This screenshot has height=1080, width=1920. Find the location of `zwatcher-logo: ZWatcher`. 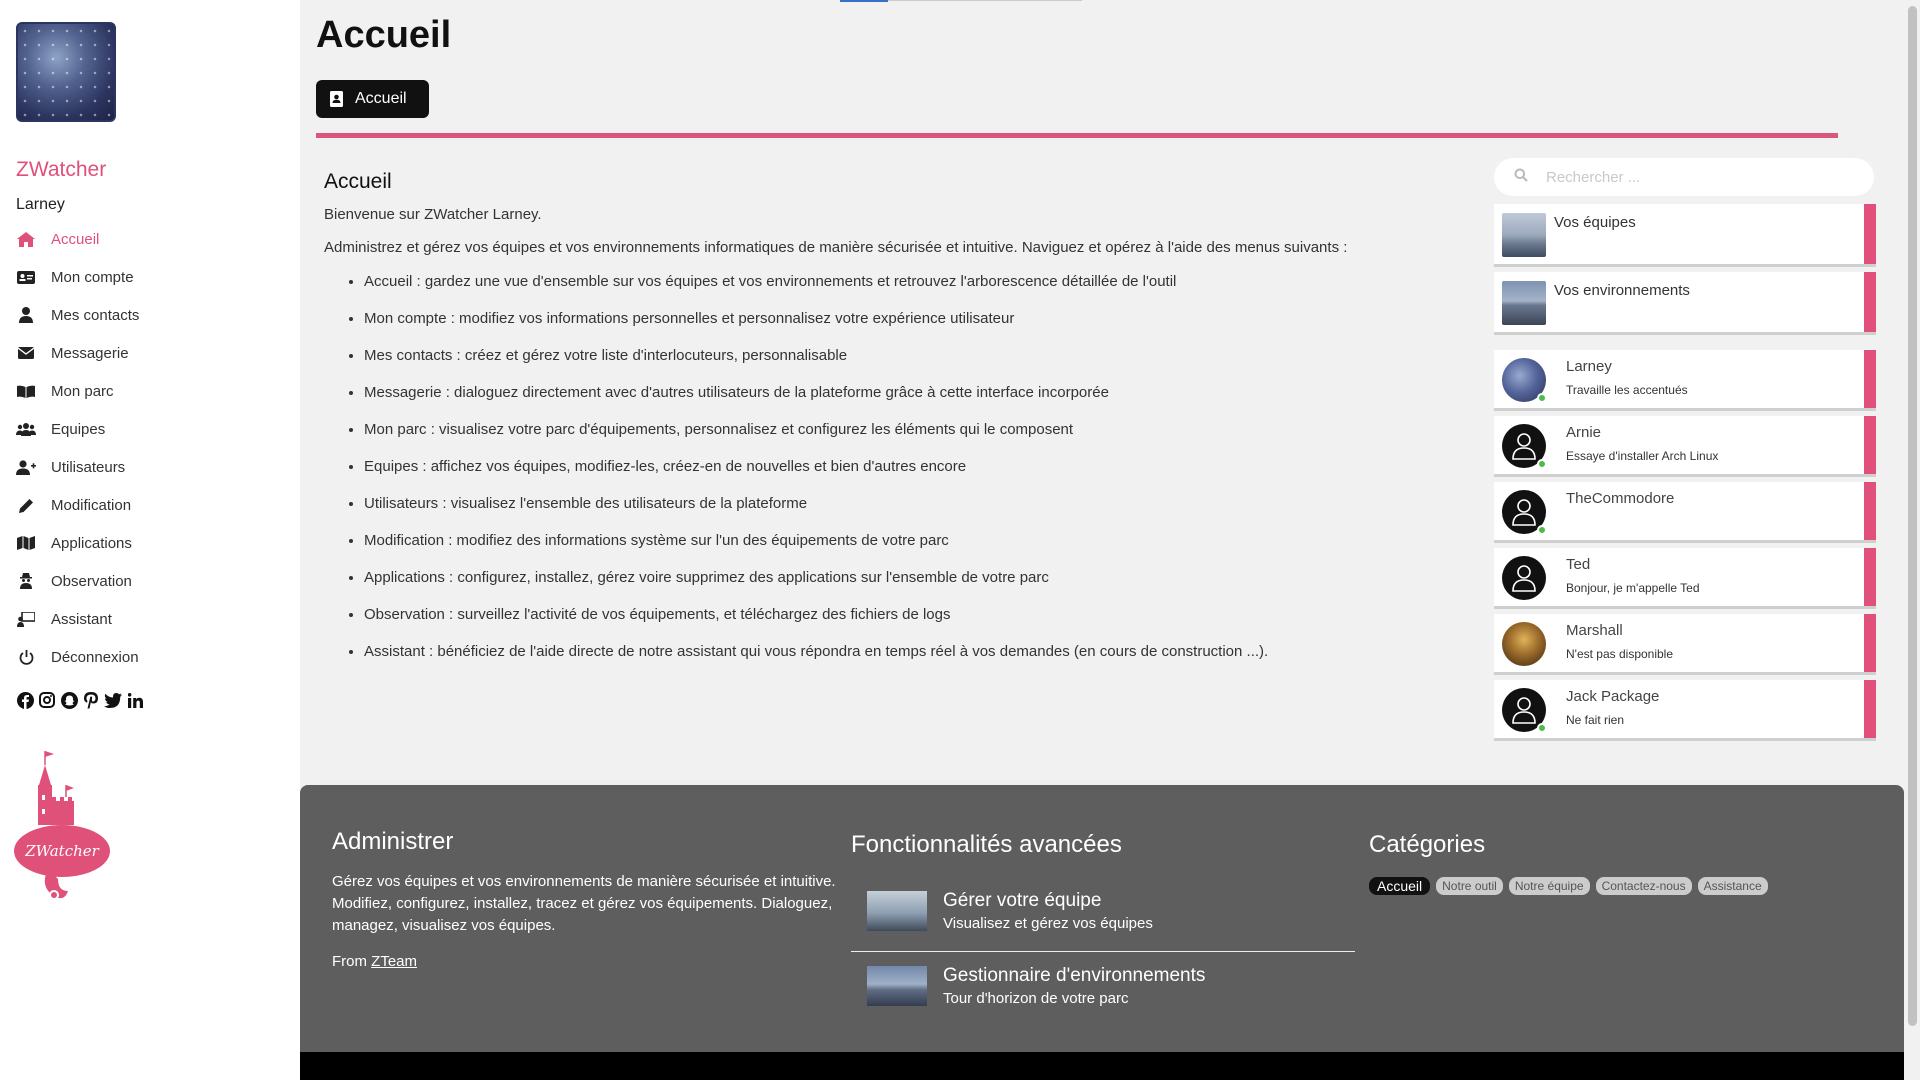

zwatcher-logo: ZWatcher is located at coordinates (62, 825).